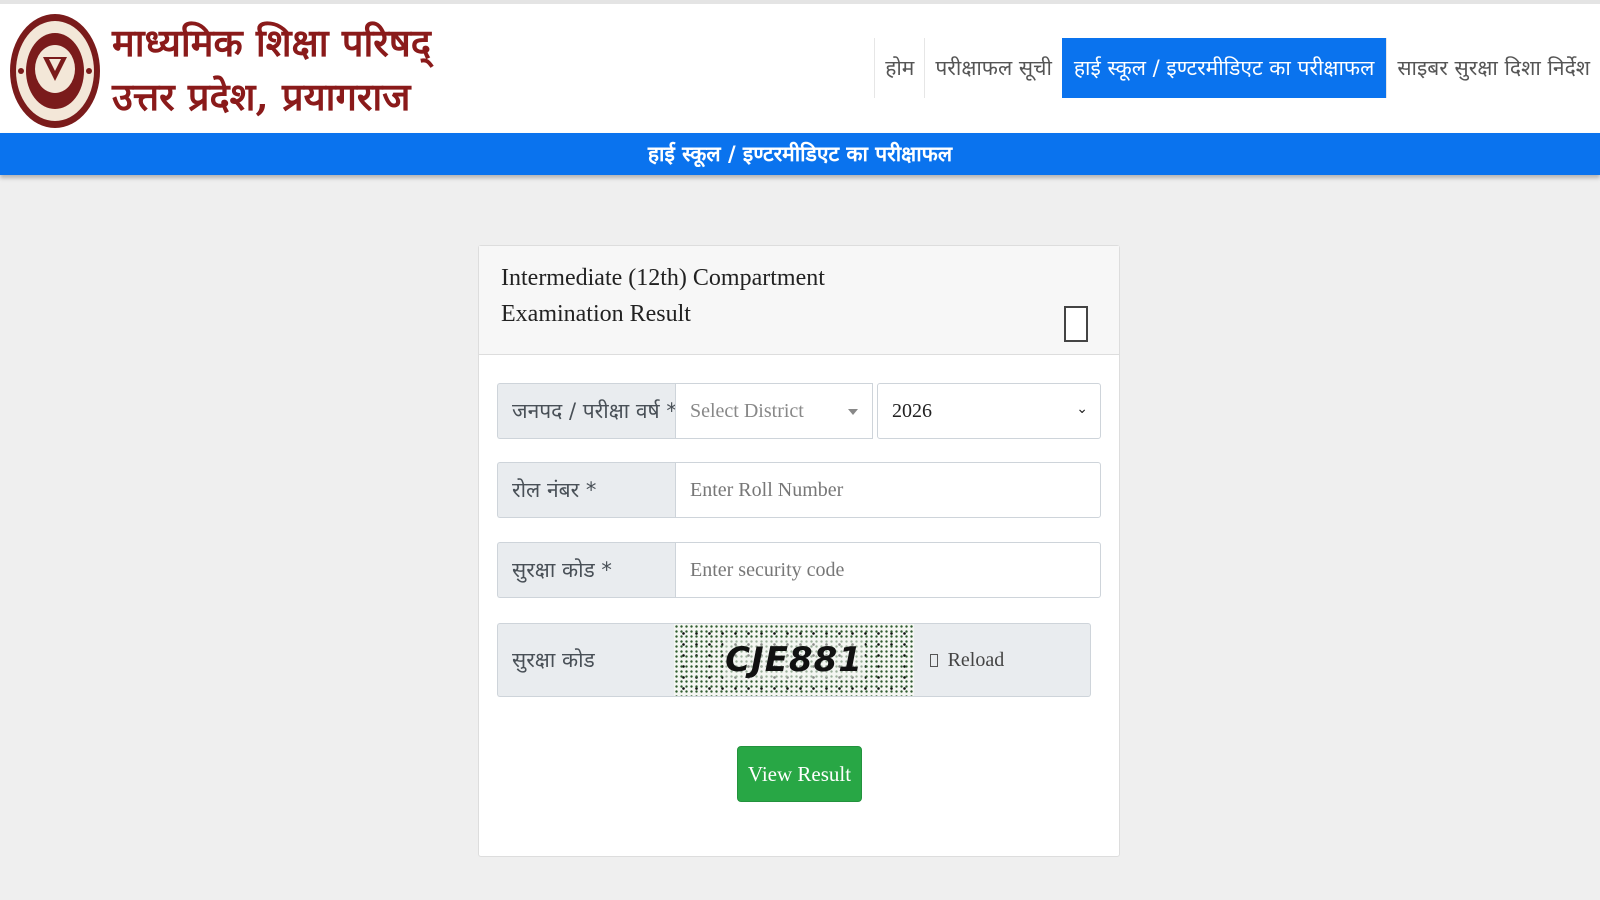 The width and height of the screenshot is (1600, 900). What do you see at coordinates (261, 96) in the screenshot?
I see `organization-name-line2: उत्तर प्रदेश, प्रयागराज` at bounding box center [261, 96].